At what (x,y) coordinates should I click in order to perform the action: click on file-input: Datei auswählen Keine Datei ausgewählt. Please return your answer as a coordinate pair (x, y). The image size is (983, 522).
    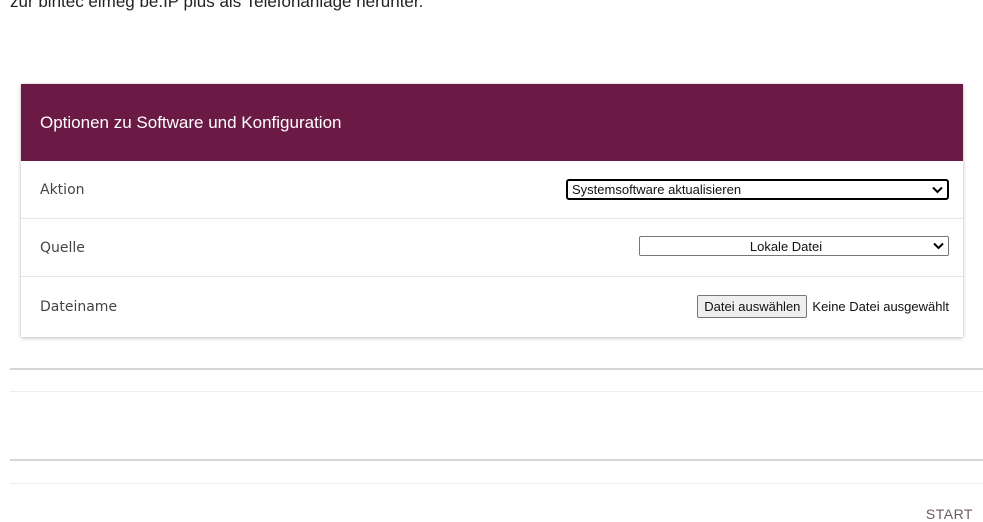
    Looking at the image, I should click on (823, 306).